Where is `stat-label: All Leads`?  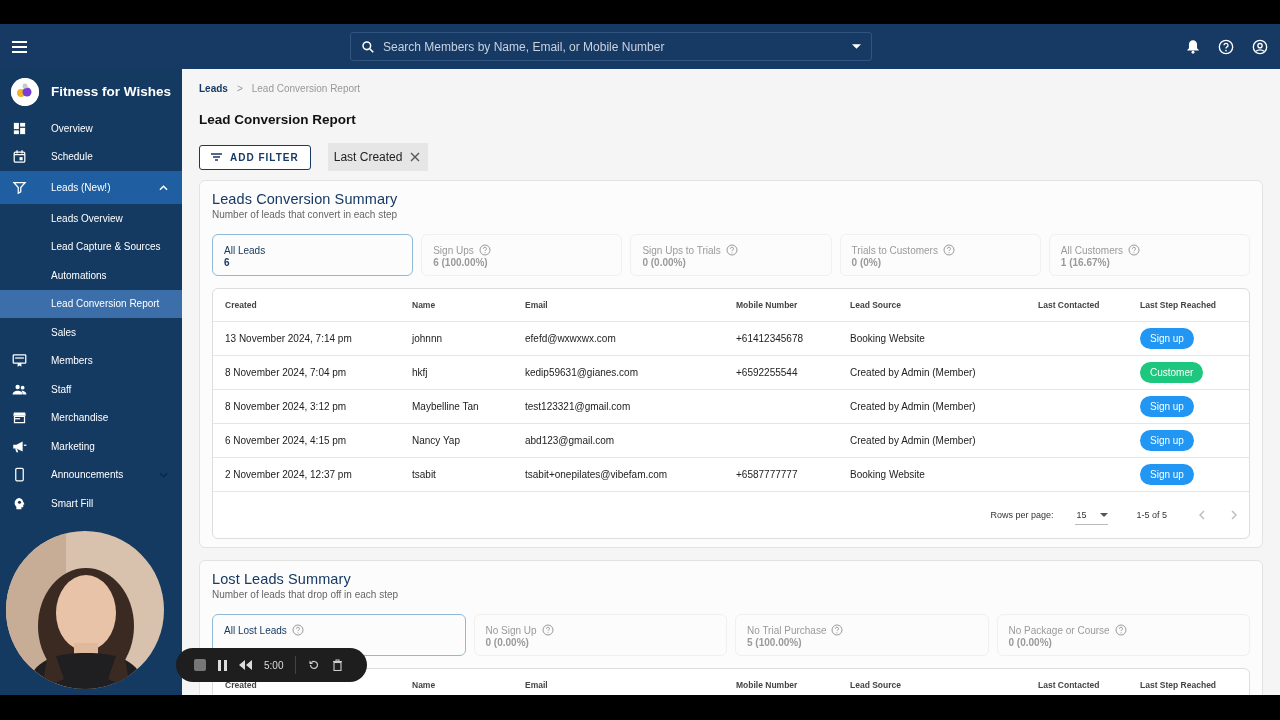
stat-label: All Leads is located at coordinates (245, 250).